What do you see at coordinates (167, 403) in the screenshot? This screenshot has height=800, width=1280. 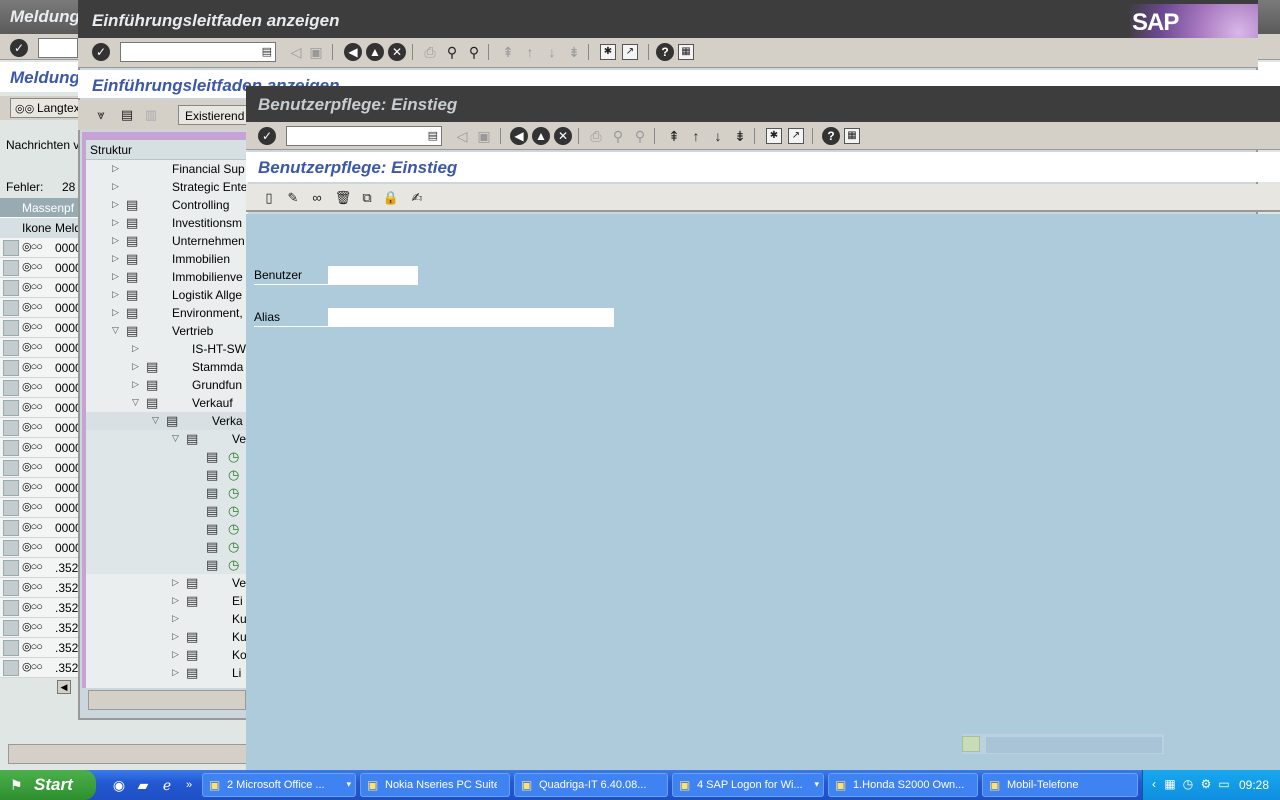 I see `tree-node: ▽ ▤ Verkauf` at bounding box center [167, 403].